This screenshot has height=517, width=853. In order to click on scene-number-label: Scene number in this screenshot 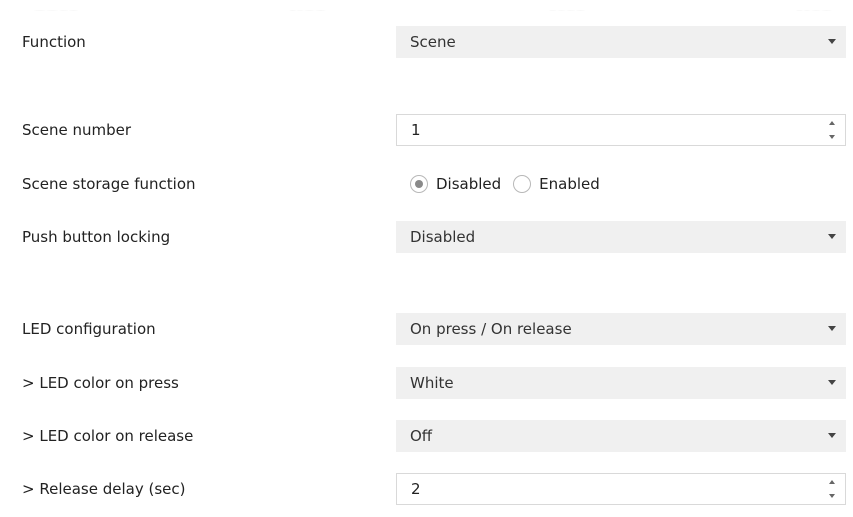, I will do `click(77, 130)`.